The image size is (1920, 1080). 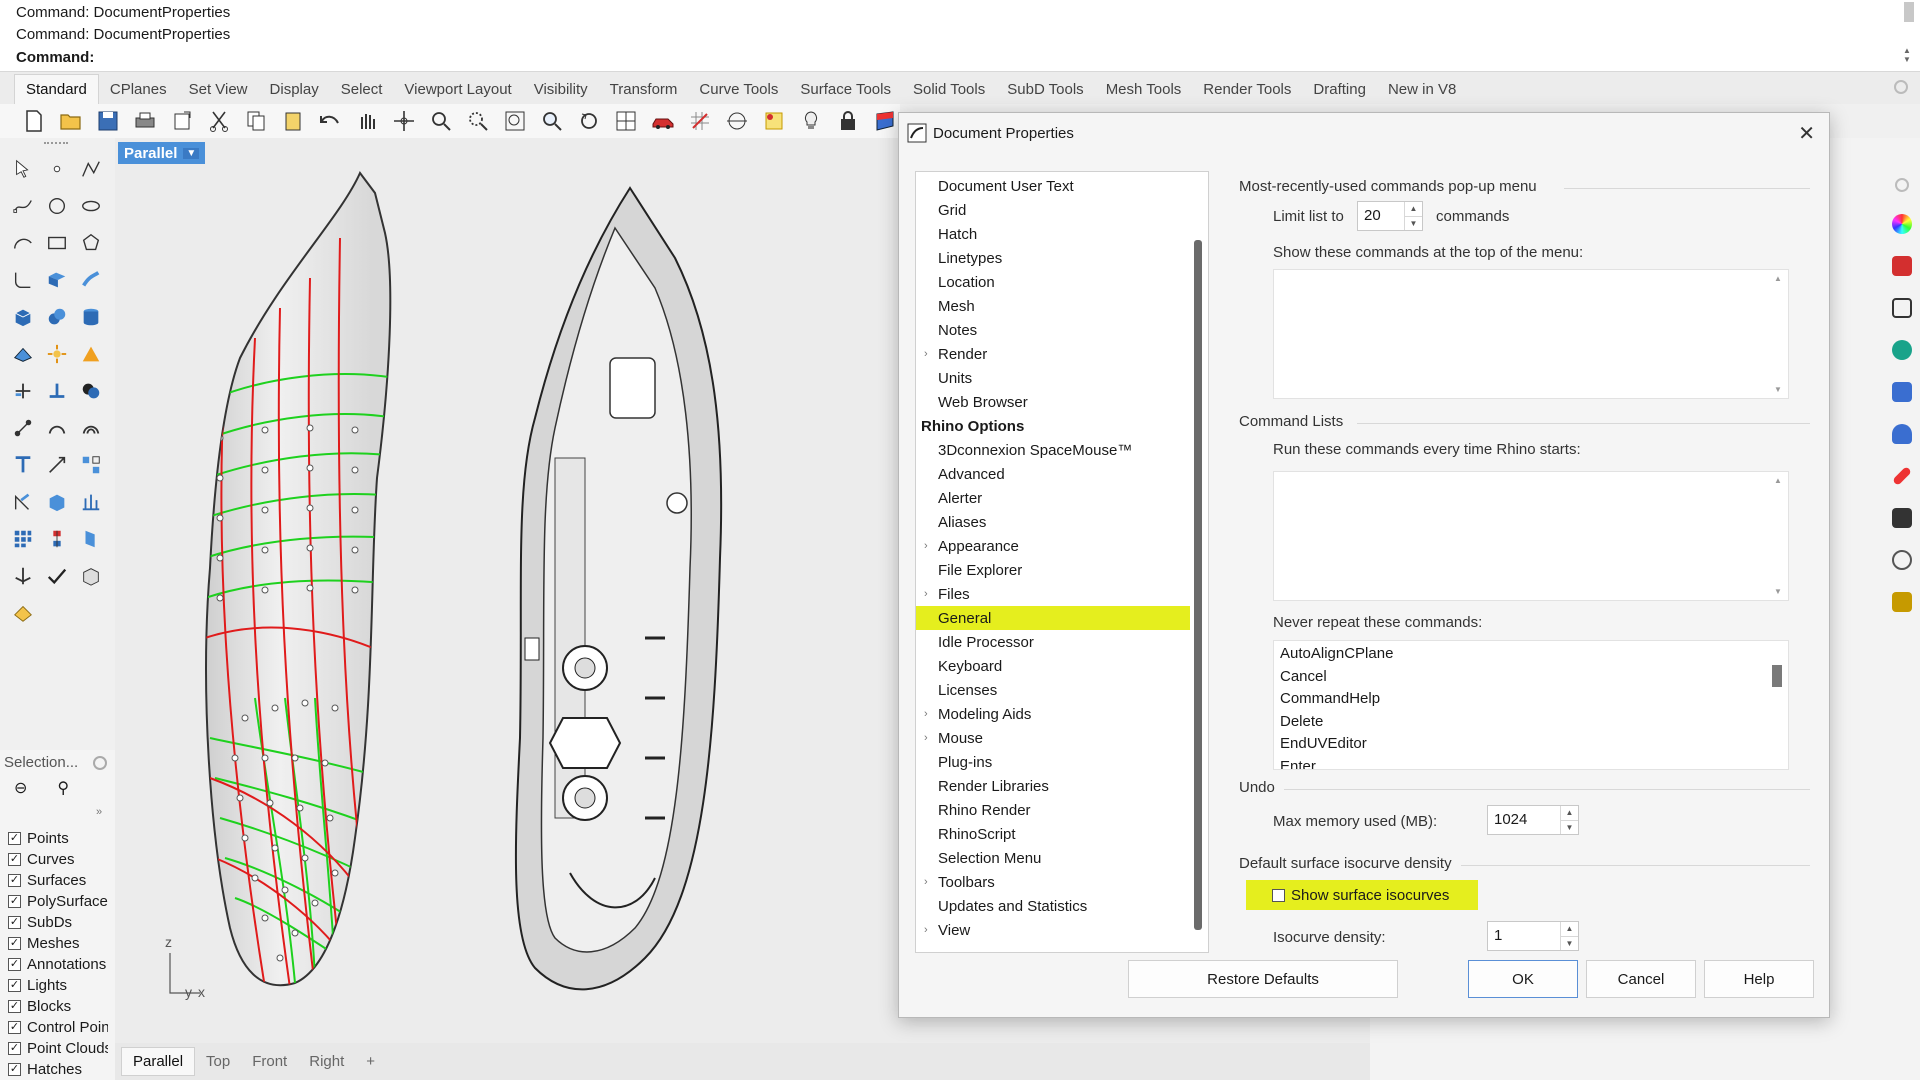 What do you see at coordinates (57, 464) in the screenshot?
I see `scale-icon` at bounding box center [57, 464].